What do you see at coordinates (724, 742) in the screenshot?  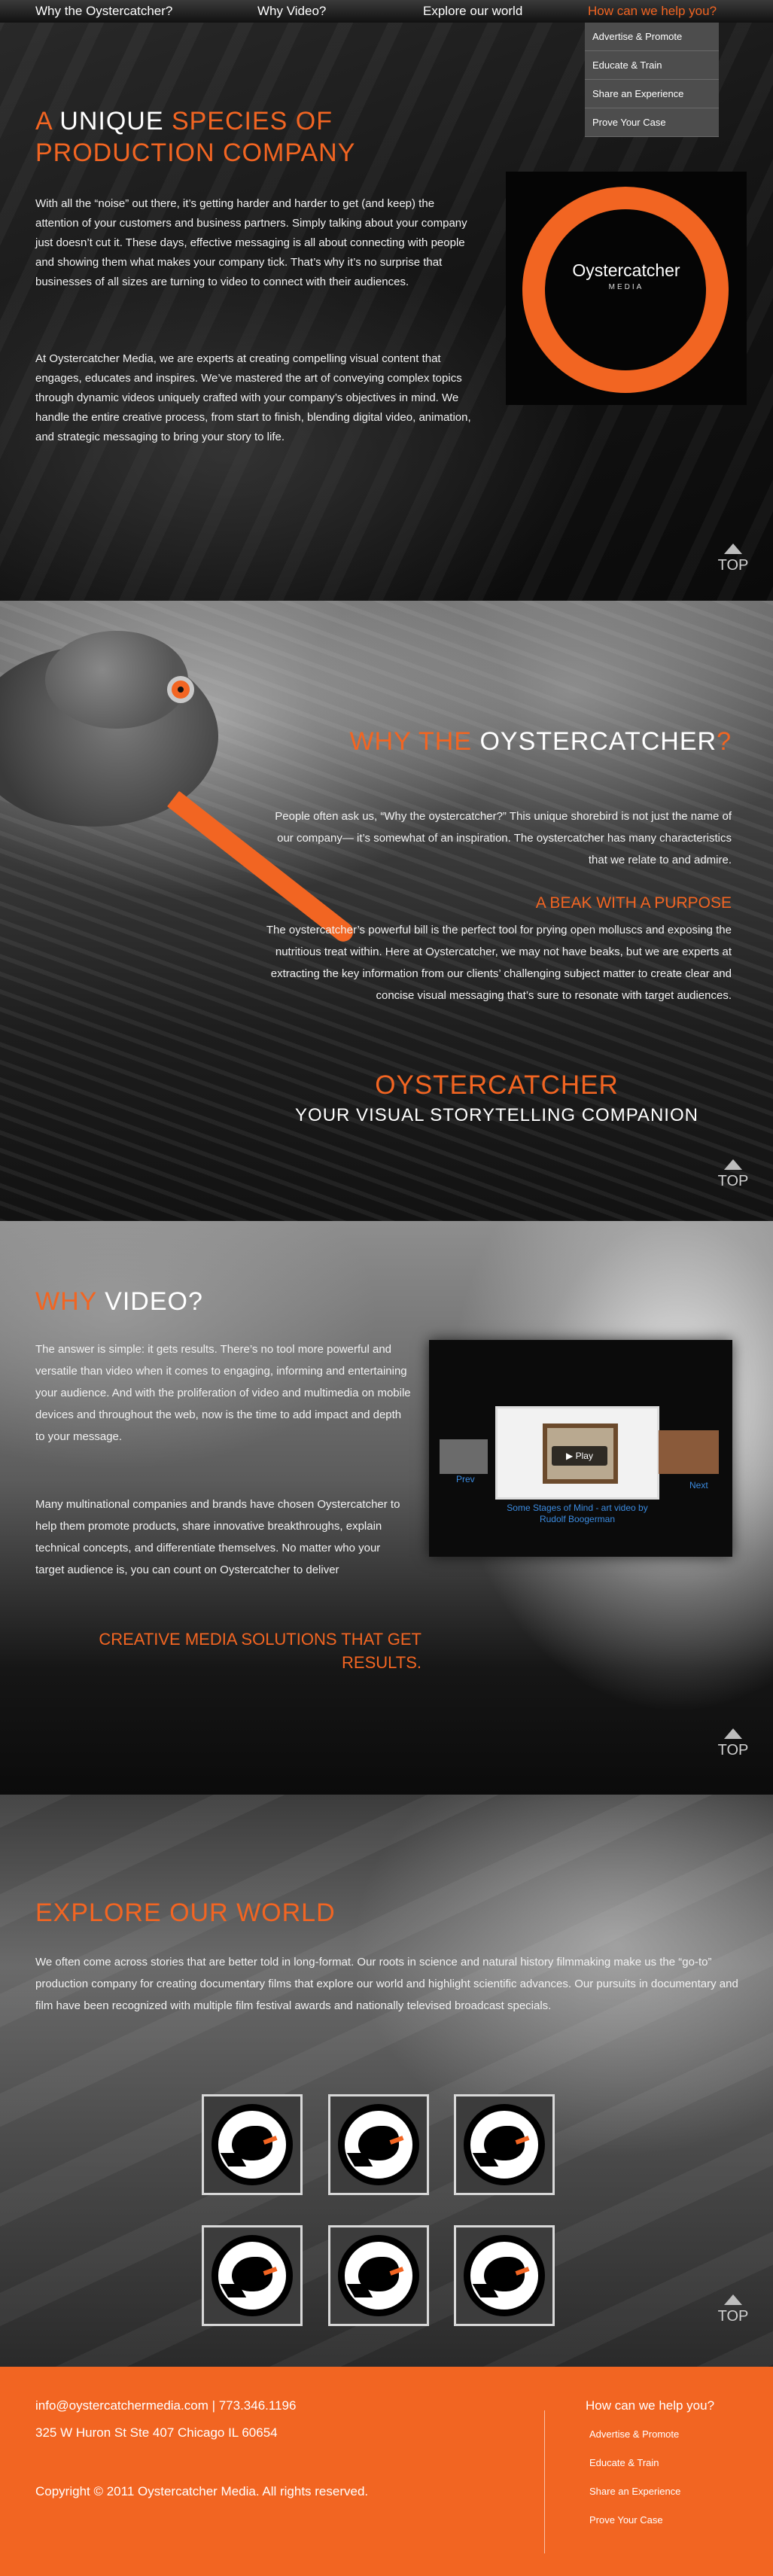 I see `why-oyster-heading-c: ?` at bounding box center [724, 742].